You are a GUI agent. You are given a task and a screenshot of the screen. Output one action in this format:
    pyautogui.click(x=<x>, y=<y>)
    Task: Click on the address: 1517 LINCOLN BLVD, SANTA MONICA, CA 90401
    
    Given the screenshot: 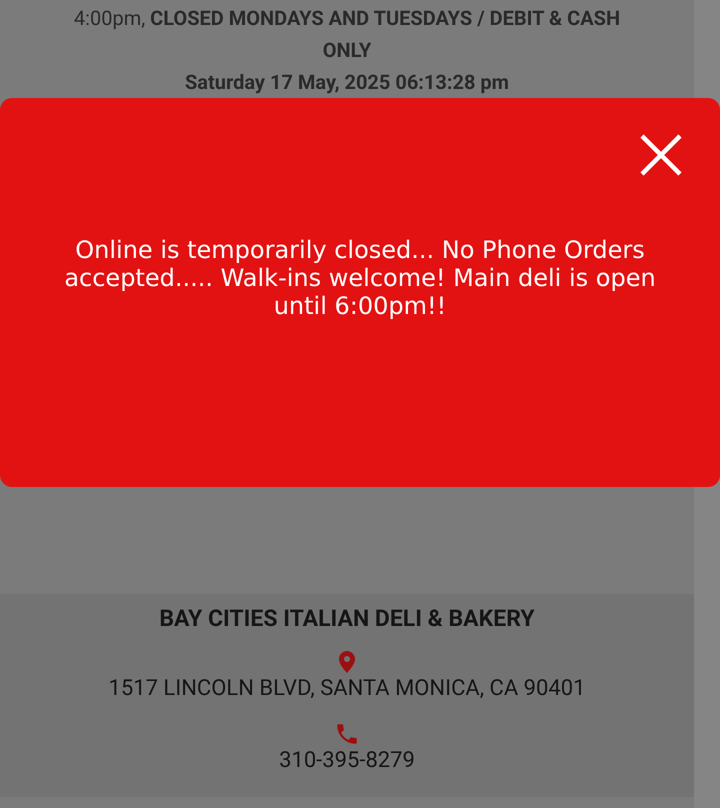 What is the action you would take?
    pyautogui.click(x=347, y=688)
    